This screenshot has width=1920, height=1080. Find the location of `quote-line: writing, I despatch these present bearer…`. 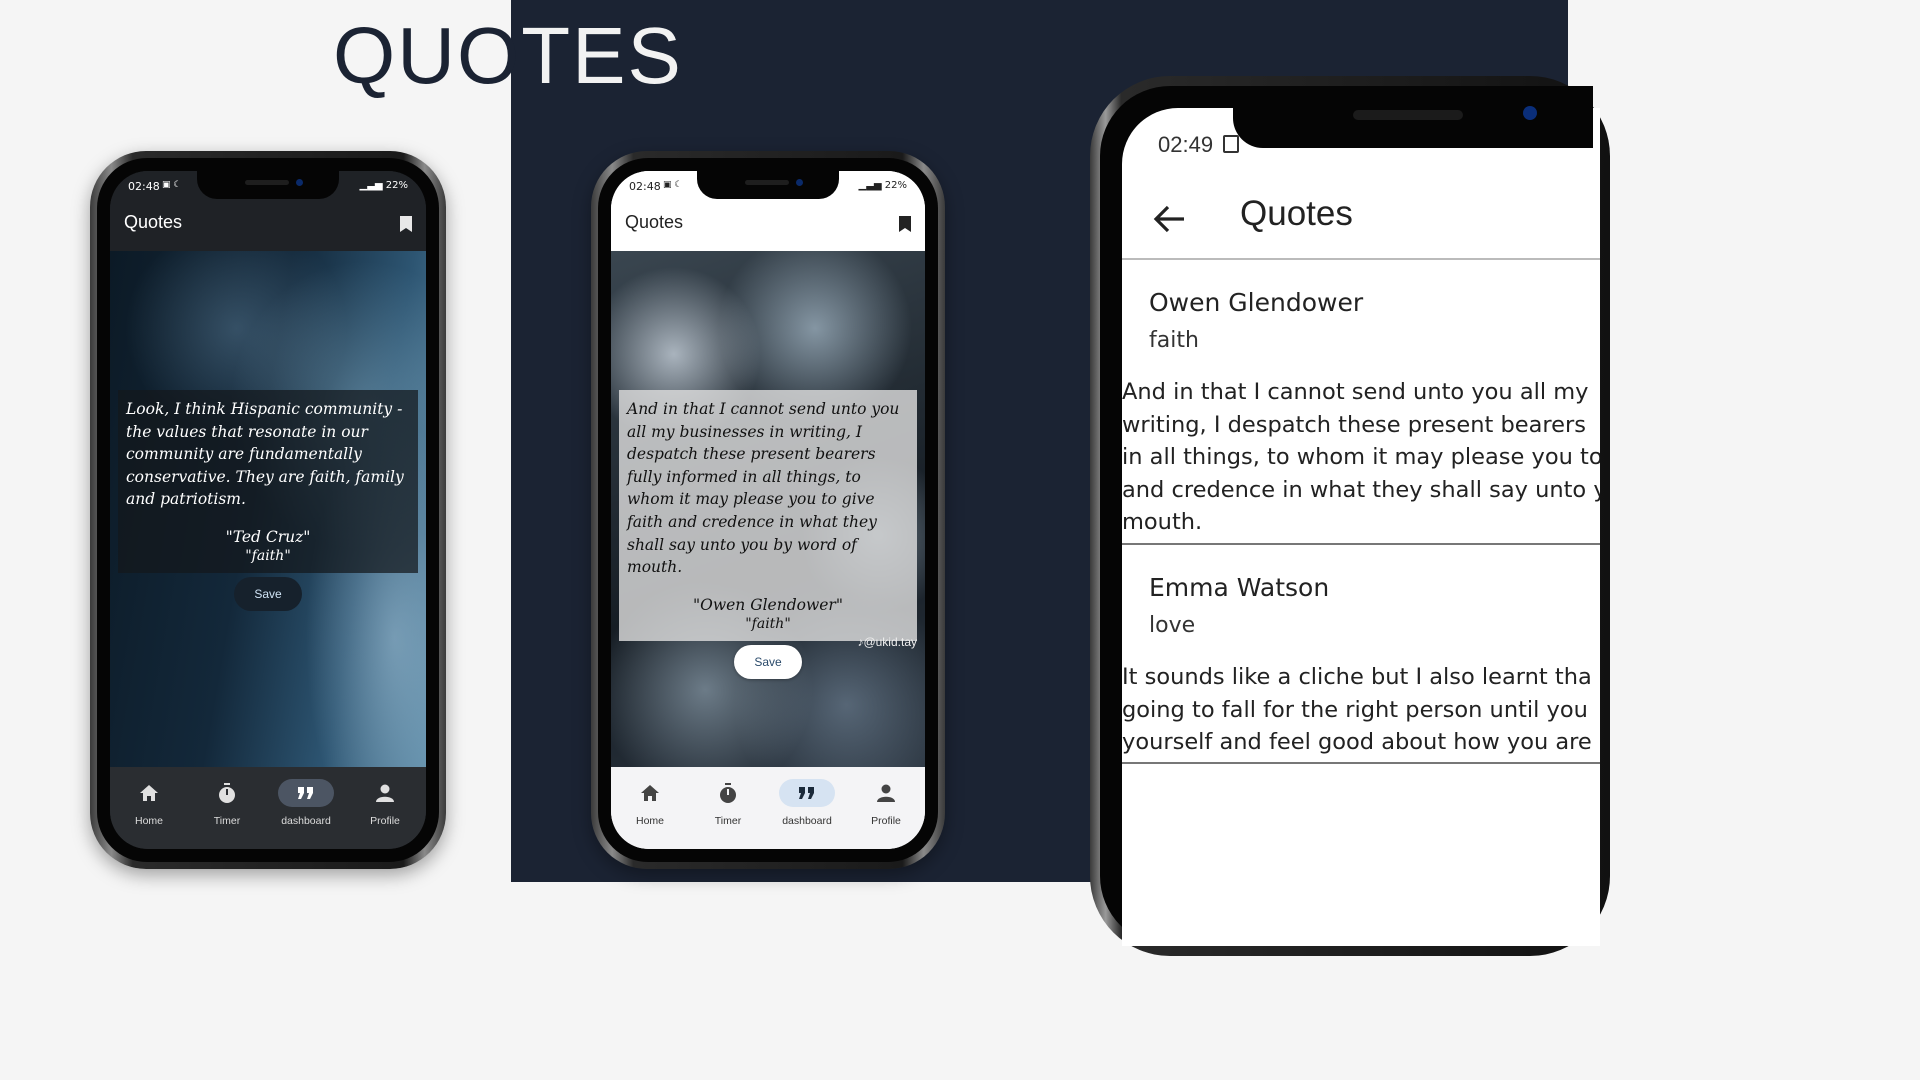

quote-line: writing, I despatch these present bearer… is located at coordinates (1354, 424).